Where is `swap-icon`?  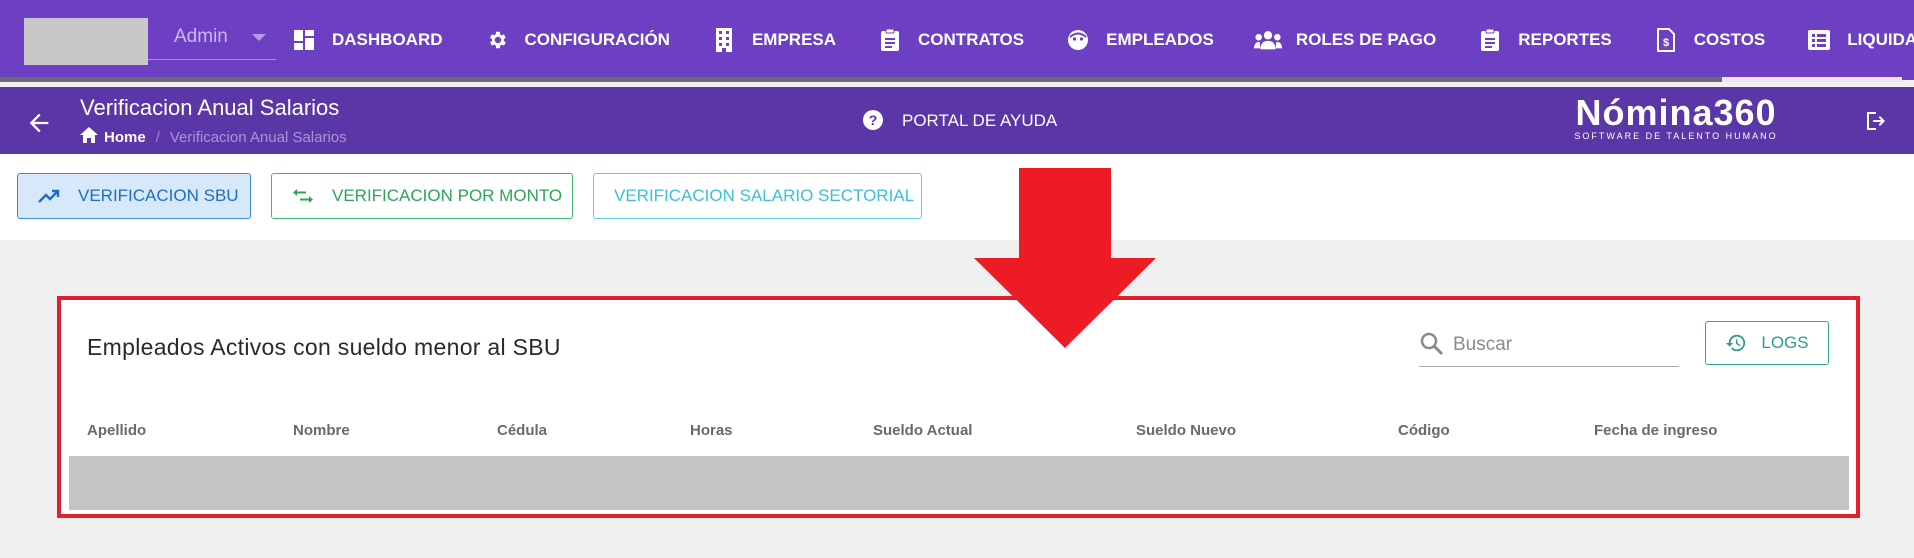 swap-icon is located at coordinates (303, 196).